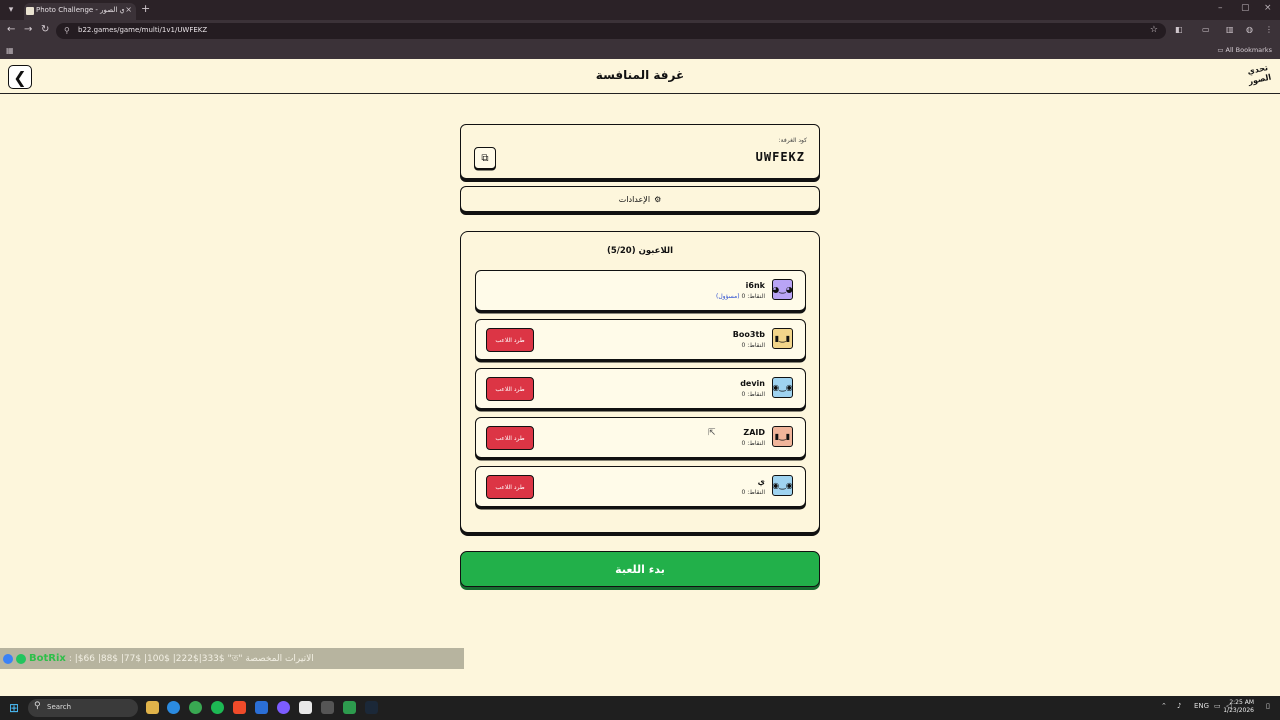  I want to click on mouse-cursor-icon: ⇱, so click(712, 433).